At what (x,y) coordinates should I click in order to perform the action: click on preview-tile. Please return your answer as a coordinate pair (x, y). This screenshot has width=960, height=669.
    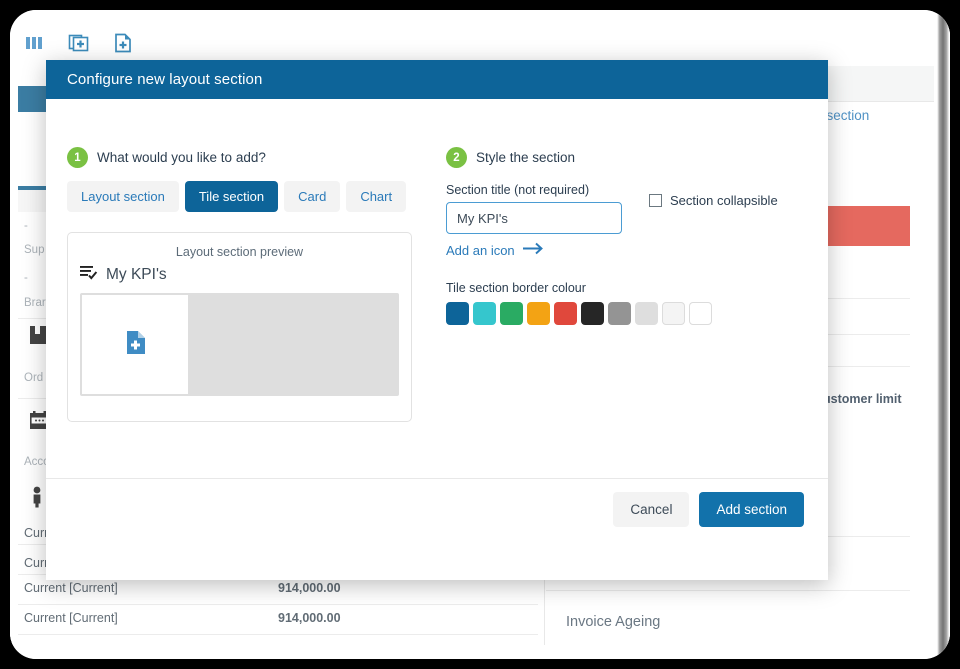
    Looking at the image, I should click on (135, 344).